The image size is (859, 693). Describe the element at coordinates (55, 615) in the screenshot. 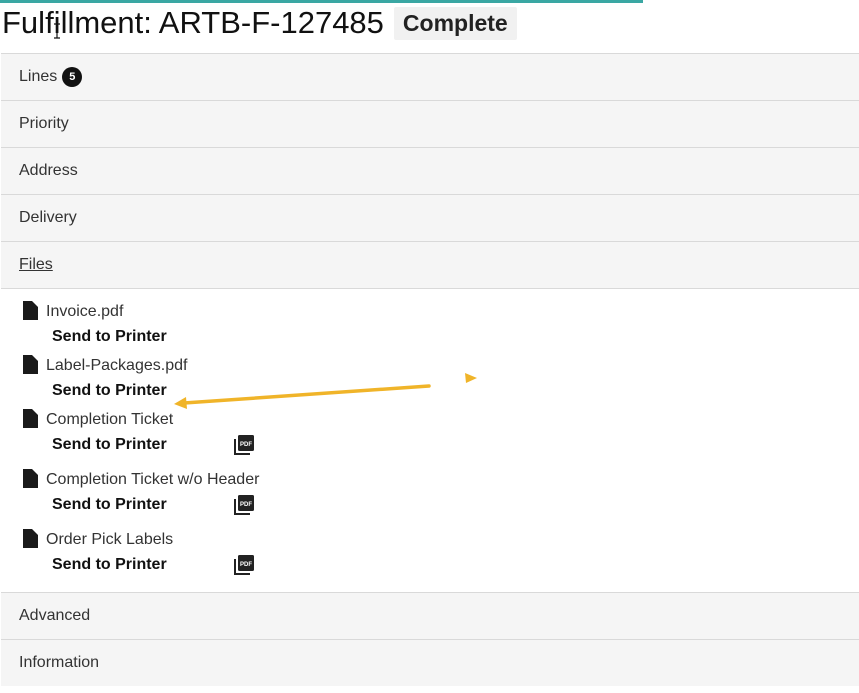

I see `section-advanced-label: Advanced` at that location.